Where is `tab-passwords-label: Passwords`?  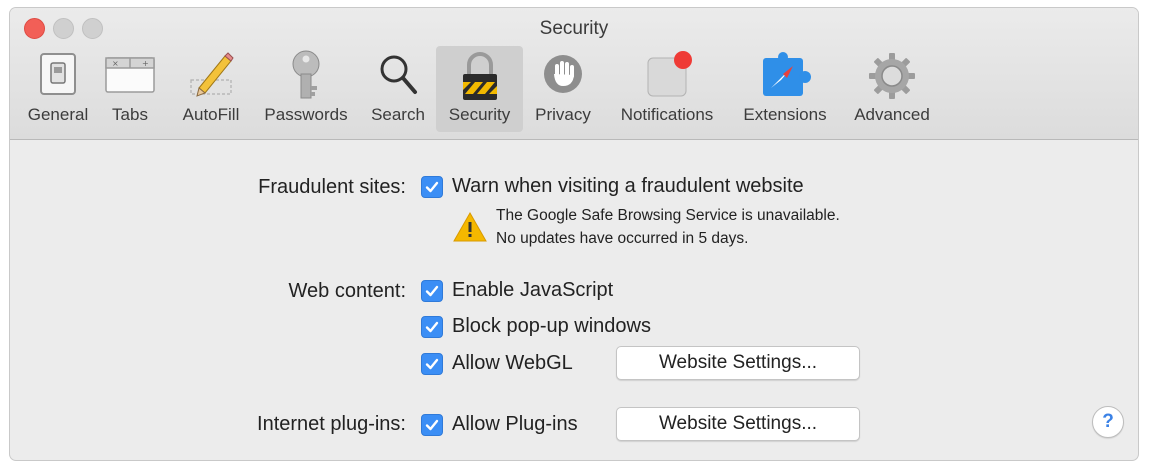
tab-passwords-label: Passwords is located at coordinates (306, 114).